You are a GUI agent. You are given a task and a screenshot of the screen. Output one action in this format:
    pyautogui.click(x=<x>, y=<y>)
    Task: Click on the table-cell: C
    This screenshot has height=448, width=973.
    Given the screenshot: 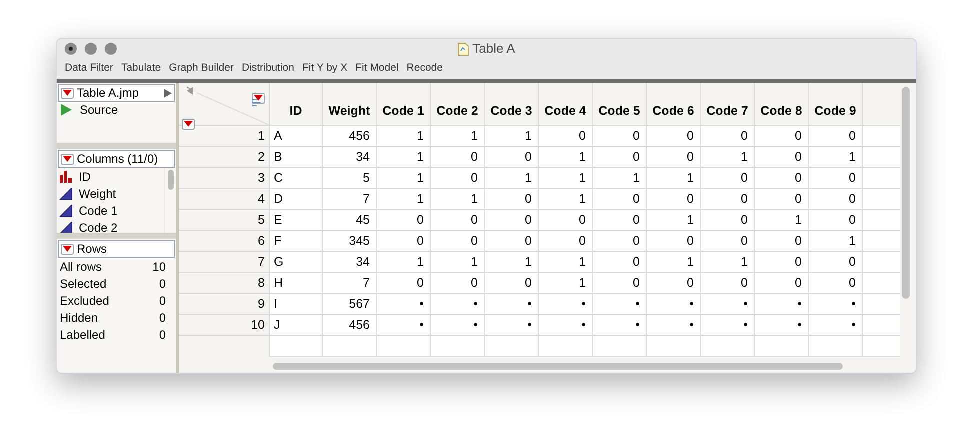 What is the action you would take?
    pyautogui.click(x=296, y=178)
    